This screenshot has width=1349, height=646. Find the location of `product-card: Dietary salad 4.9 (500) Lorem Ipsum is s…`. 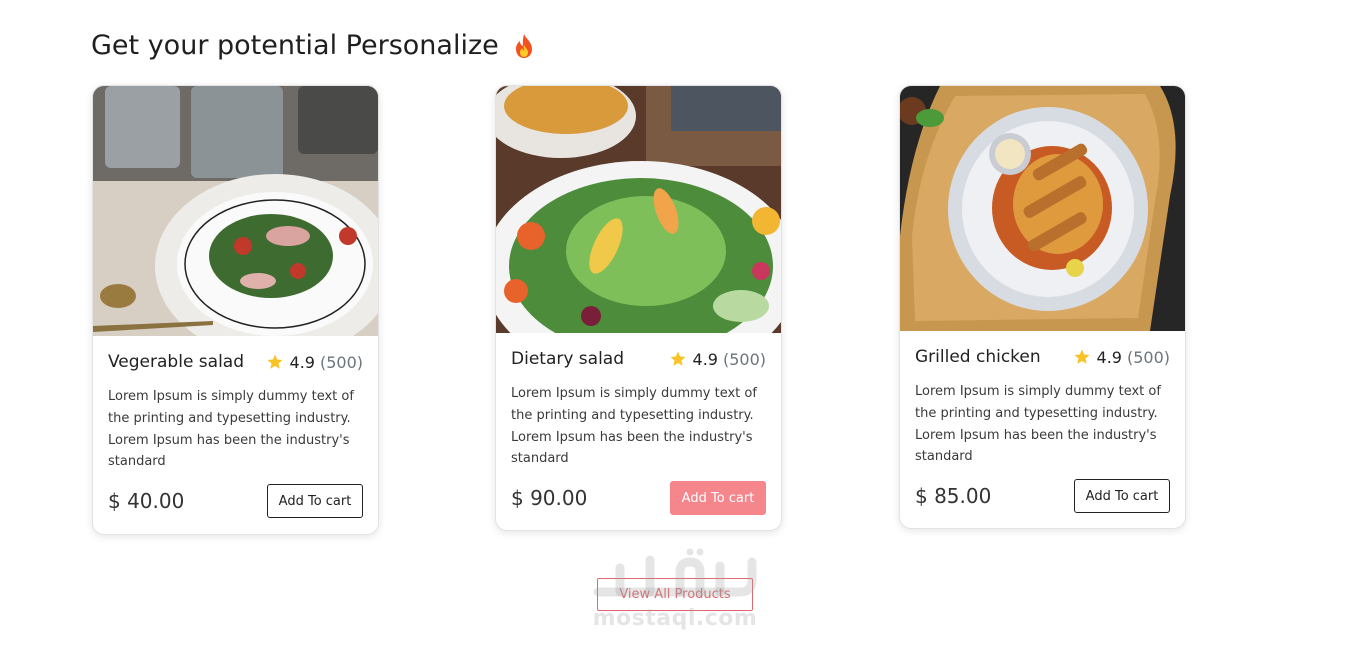

product-card: Dietary salad 4.9 (500) Lorem Ipsum is s… is located at coordinates (638, 308).